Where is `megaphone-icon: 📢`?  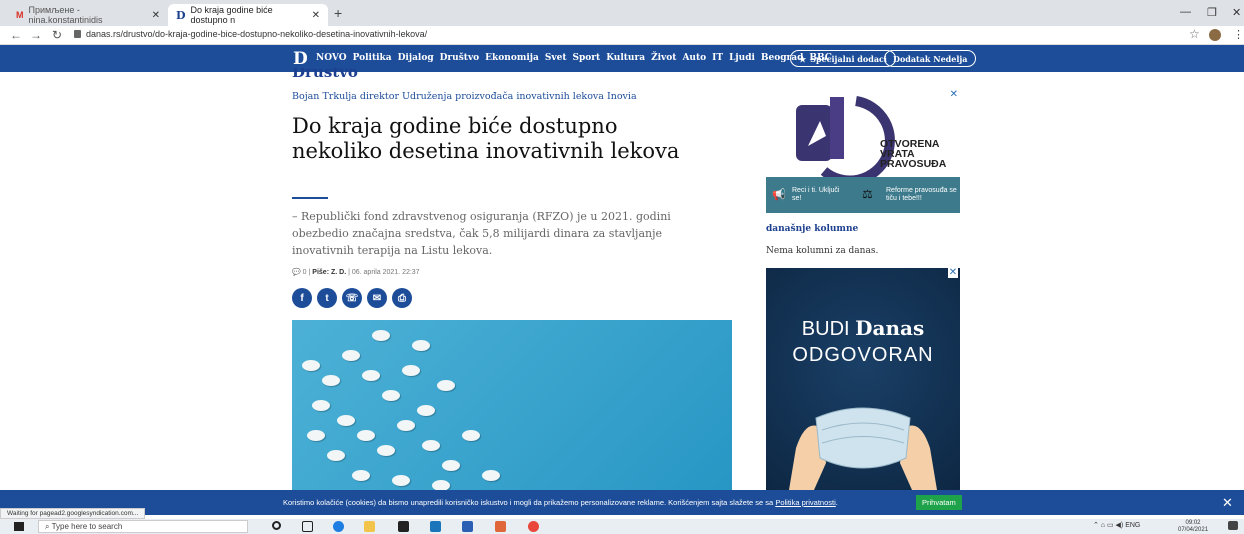 megaphone-icon: 📢 is located at coordinates (779, 194).